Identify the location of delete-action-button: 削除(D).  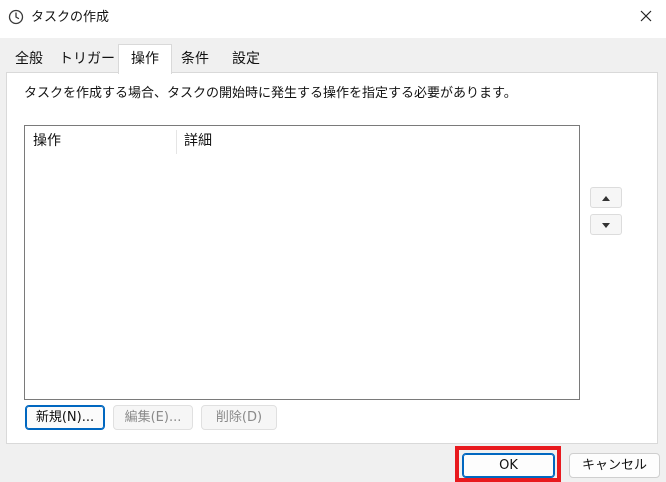
(239, 417).